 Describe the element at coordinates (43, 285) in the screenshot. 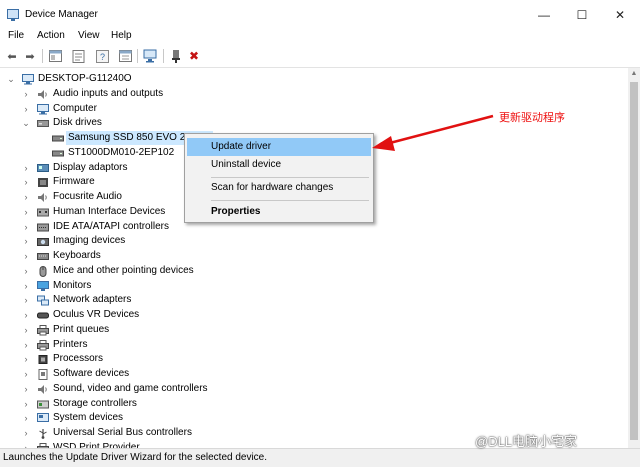

I see `monitor-icon` at that location.